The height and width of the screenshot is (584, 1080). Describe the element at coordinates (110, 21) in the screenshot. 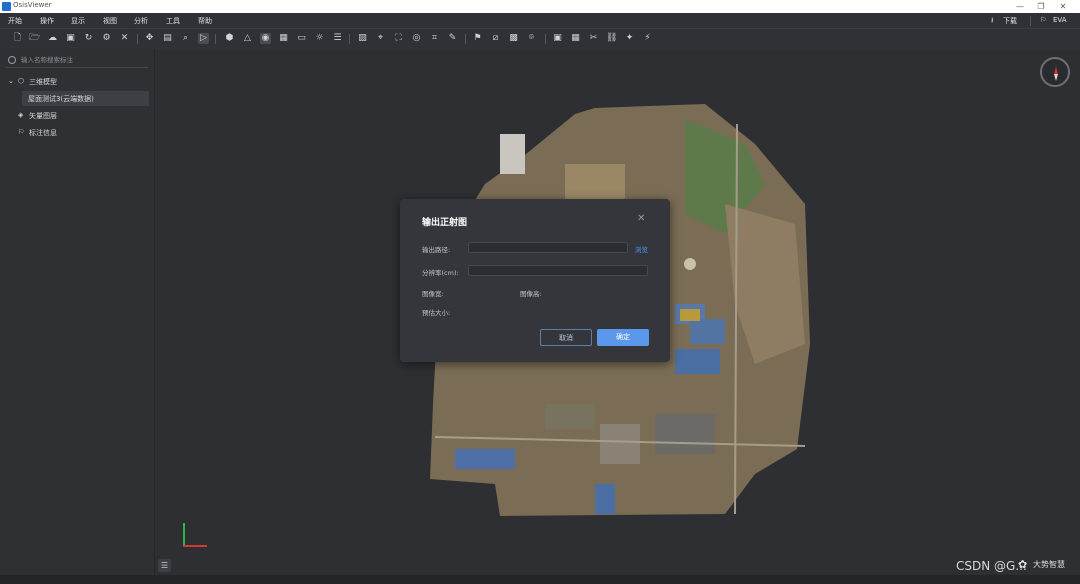

I see `menu-view: 视图` at that location.